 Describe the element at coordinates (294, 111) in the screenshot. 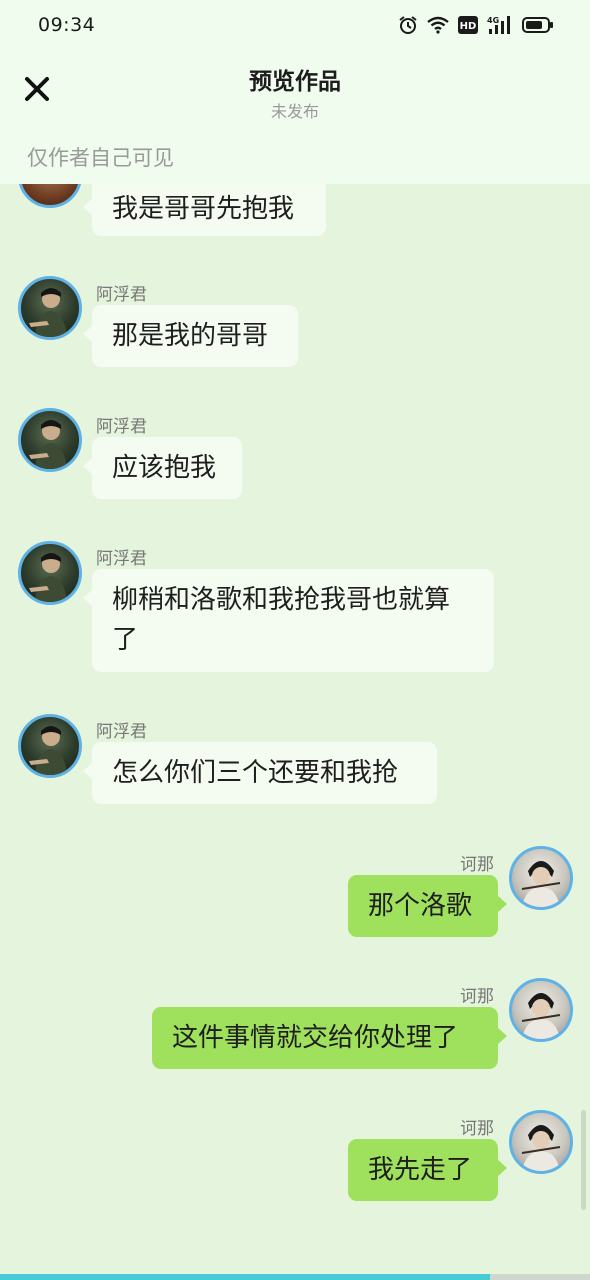

I see `publish-status: 未发布` at that location.